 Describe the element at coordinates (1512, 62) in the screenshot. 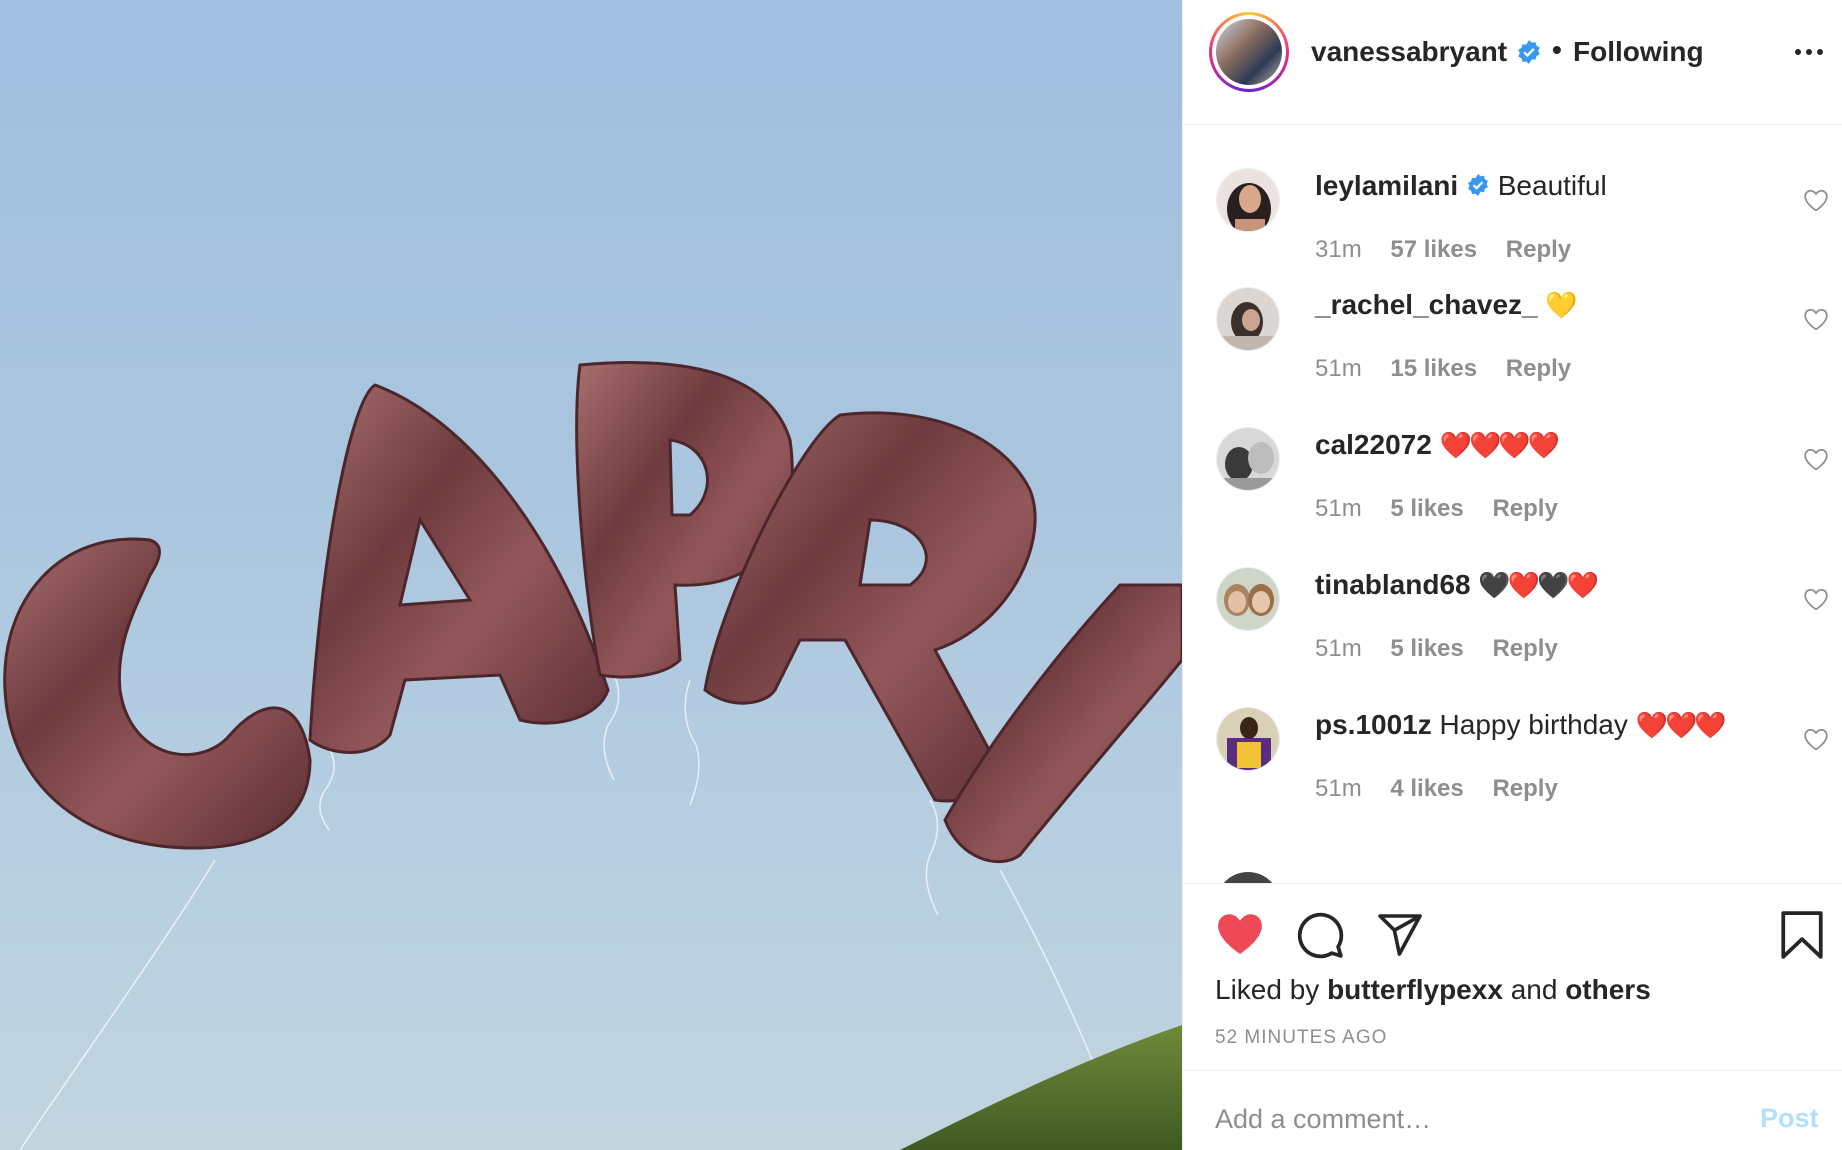

I see `post-header: vanessabryant • Following` at that location.